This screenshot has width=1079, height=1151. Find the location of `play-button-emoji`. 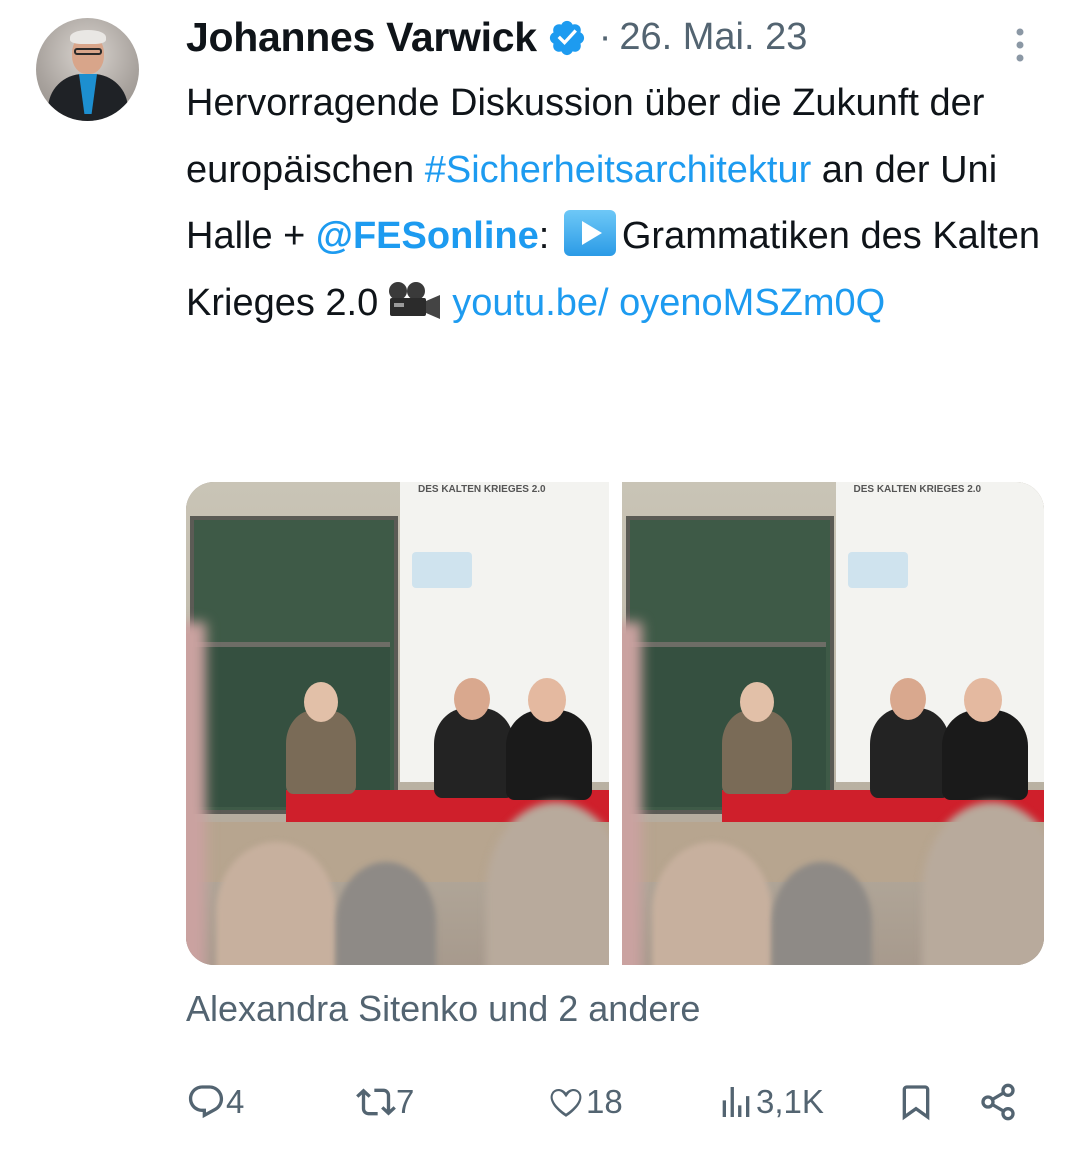

play-button-emoji is located at coordinates (589, 233).